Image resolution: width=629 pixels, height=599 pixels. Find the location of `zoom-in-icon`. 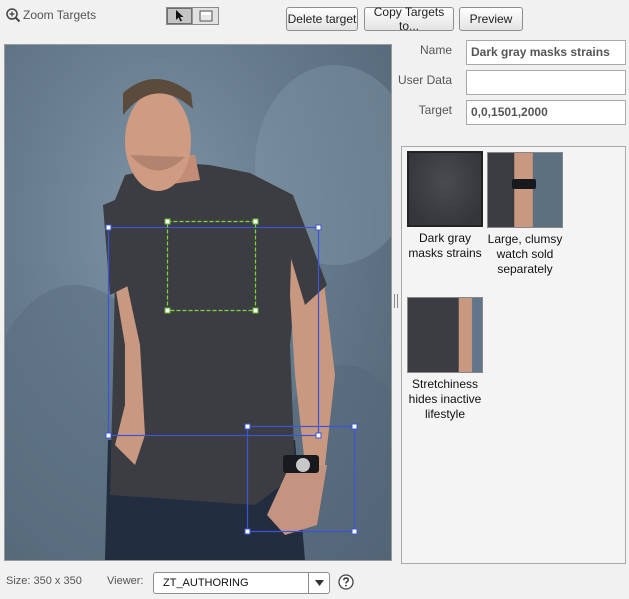

zoom-in-icon is located at coordinates (13, 15).